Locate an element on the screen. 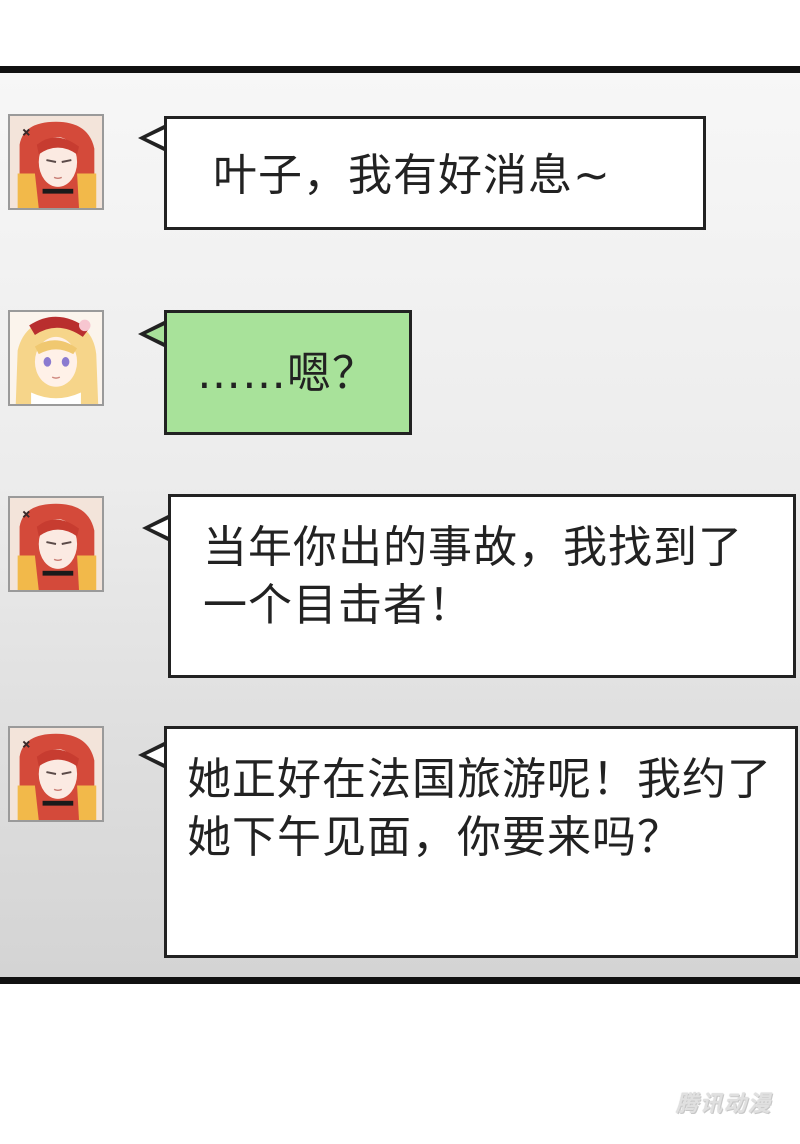  chat-bubble: 当年你出的事故，我找到了一个目击者！ is located at coordinates (482, 586).